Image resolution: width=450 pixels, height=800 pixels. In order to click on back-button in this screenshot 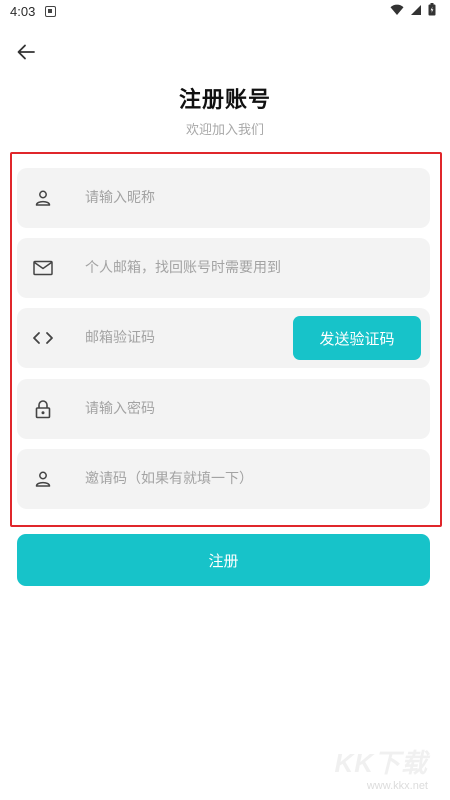, I will do `click(26, 52)`.